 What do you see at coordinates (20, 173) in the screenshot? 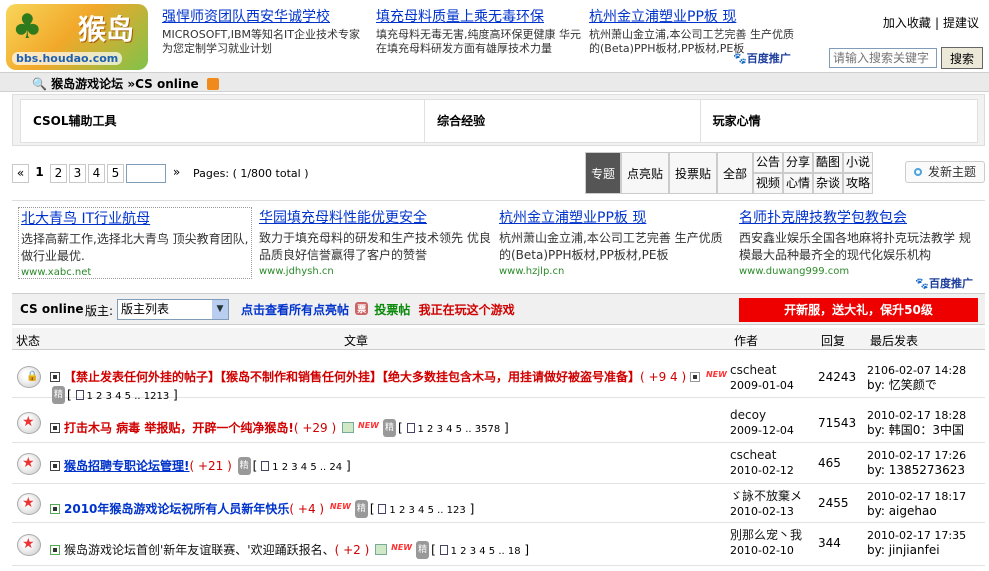
I see `pager-first: «` at bounding box center [20, 173].